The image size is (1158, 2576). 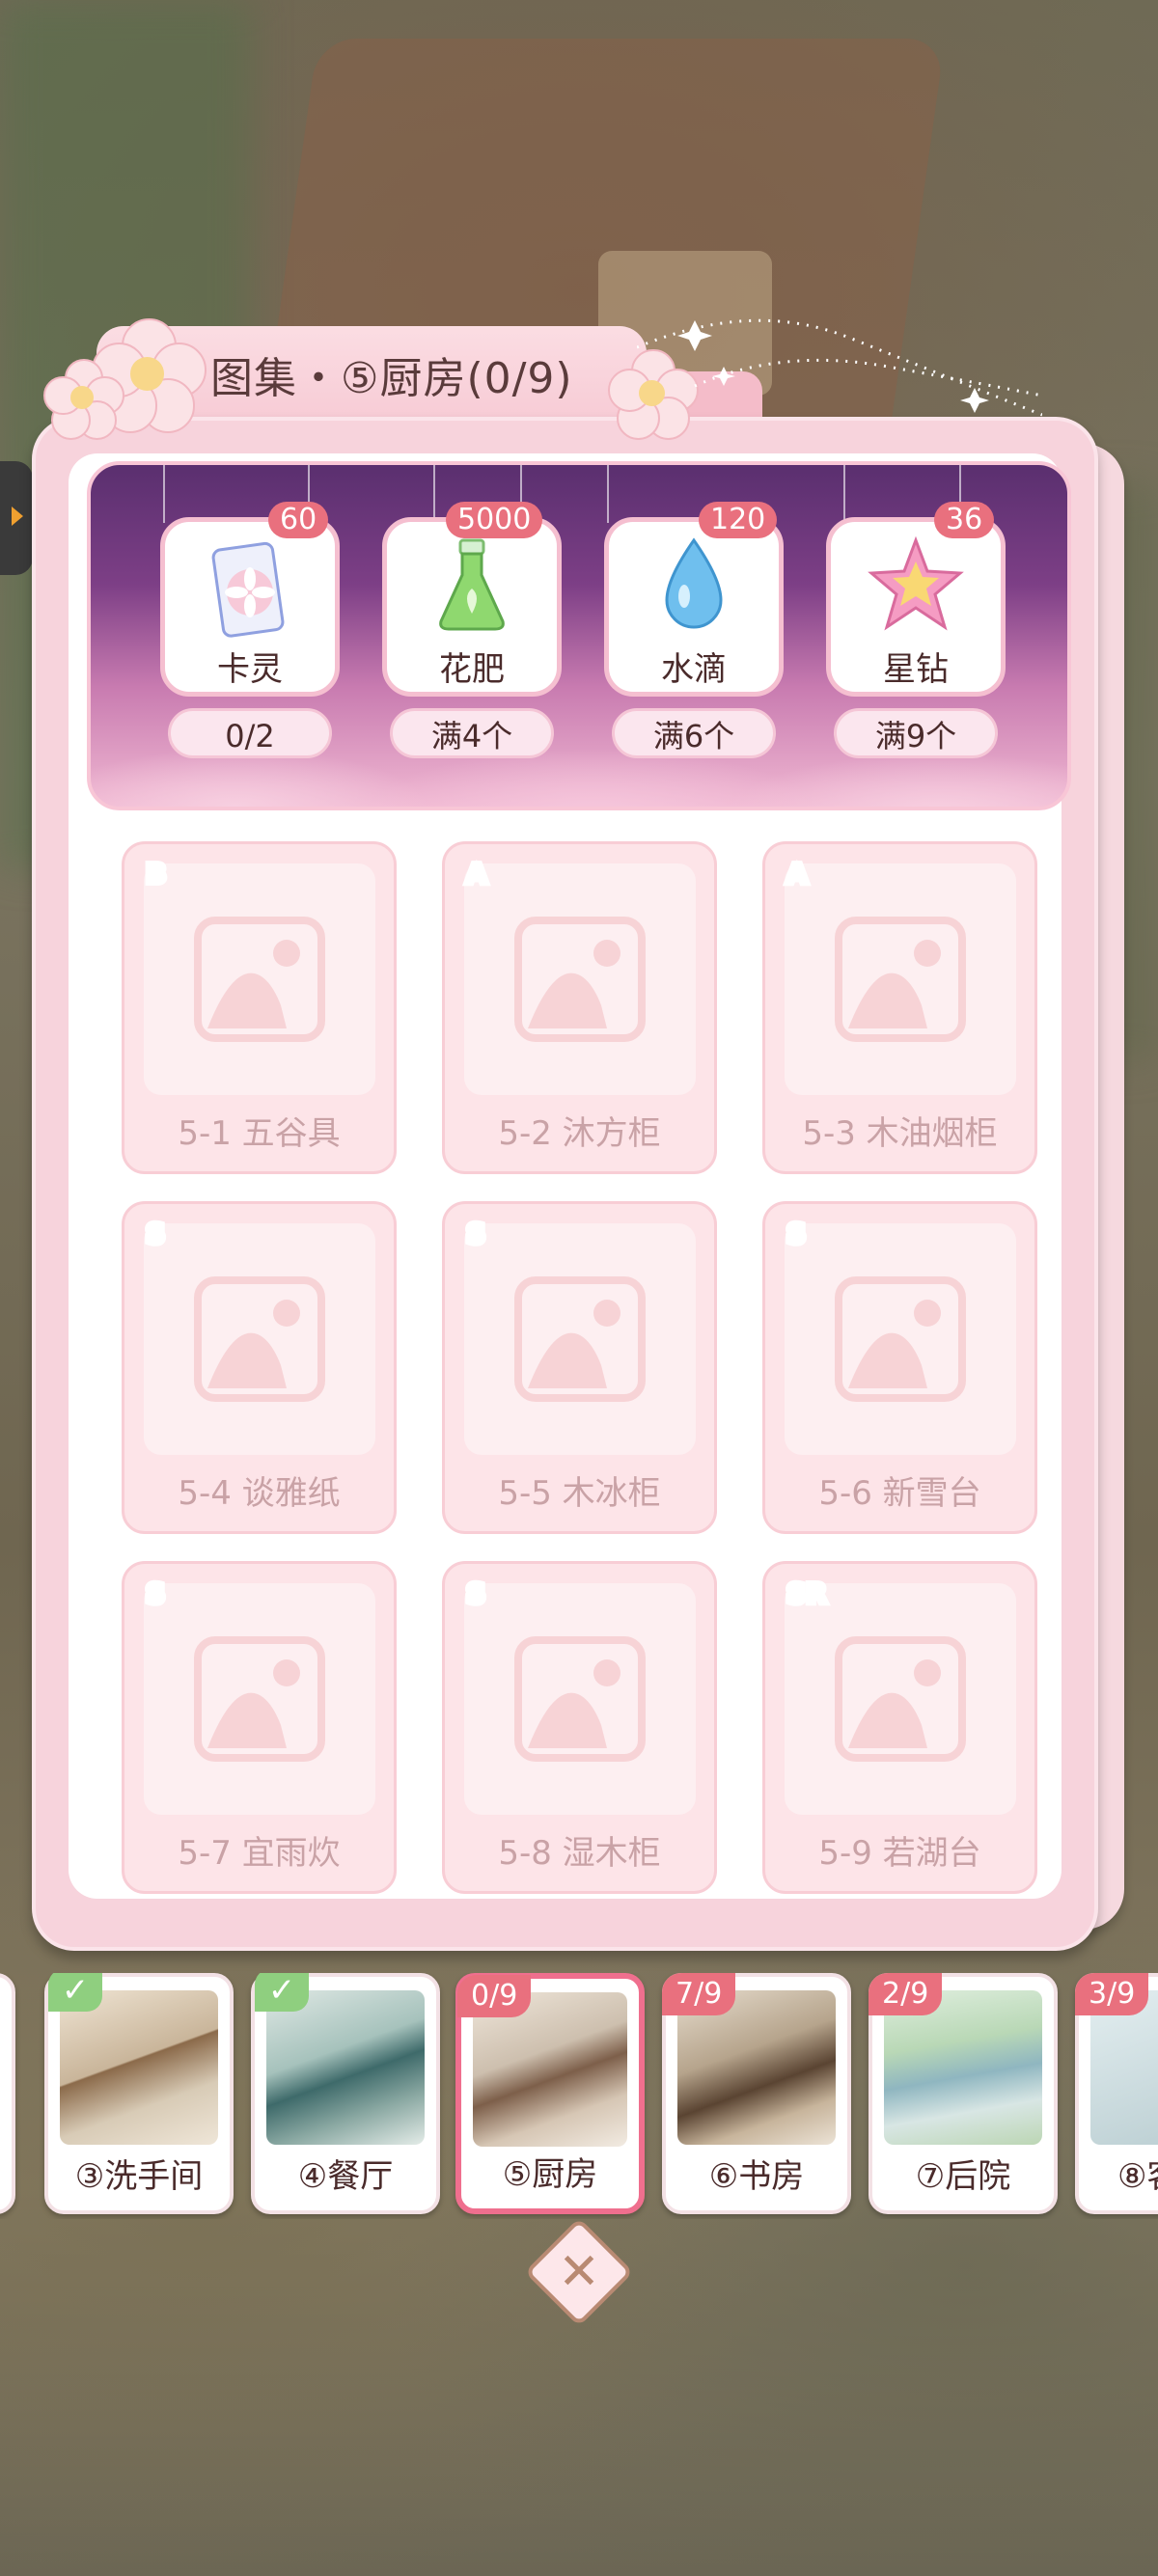 What do you see at coordinates (345, 2176) in the screenshot?
I see `room-label: ④餐厅` at bounding box center [345, 2176].